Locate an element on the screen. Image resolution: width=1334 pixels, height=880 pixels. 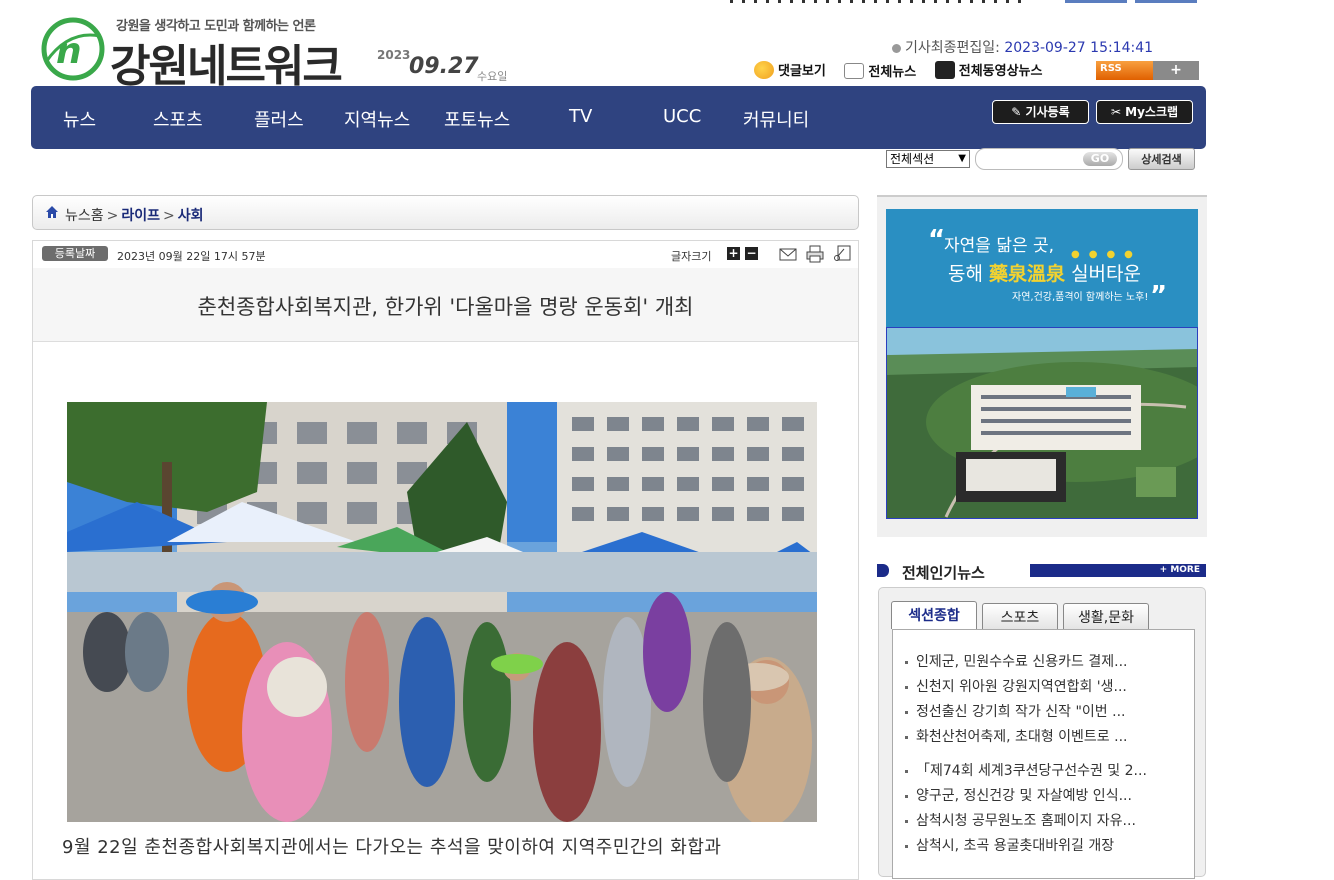
date-year: 2023 is located at coordinates (394, 55).